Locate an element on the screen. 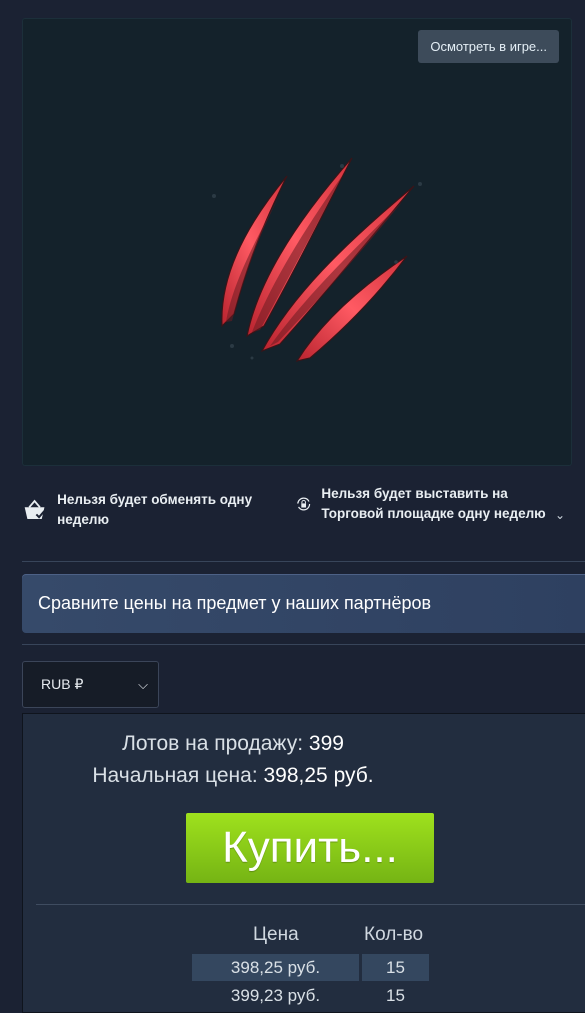 The width and height of the screenshot is (585, 1013). claw-scratch-icon is located at coordinates (317, 259).